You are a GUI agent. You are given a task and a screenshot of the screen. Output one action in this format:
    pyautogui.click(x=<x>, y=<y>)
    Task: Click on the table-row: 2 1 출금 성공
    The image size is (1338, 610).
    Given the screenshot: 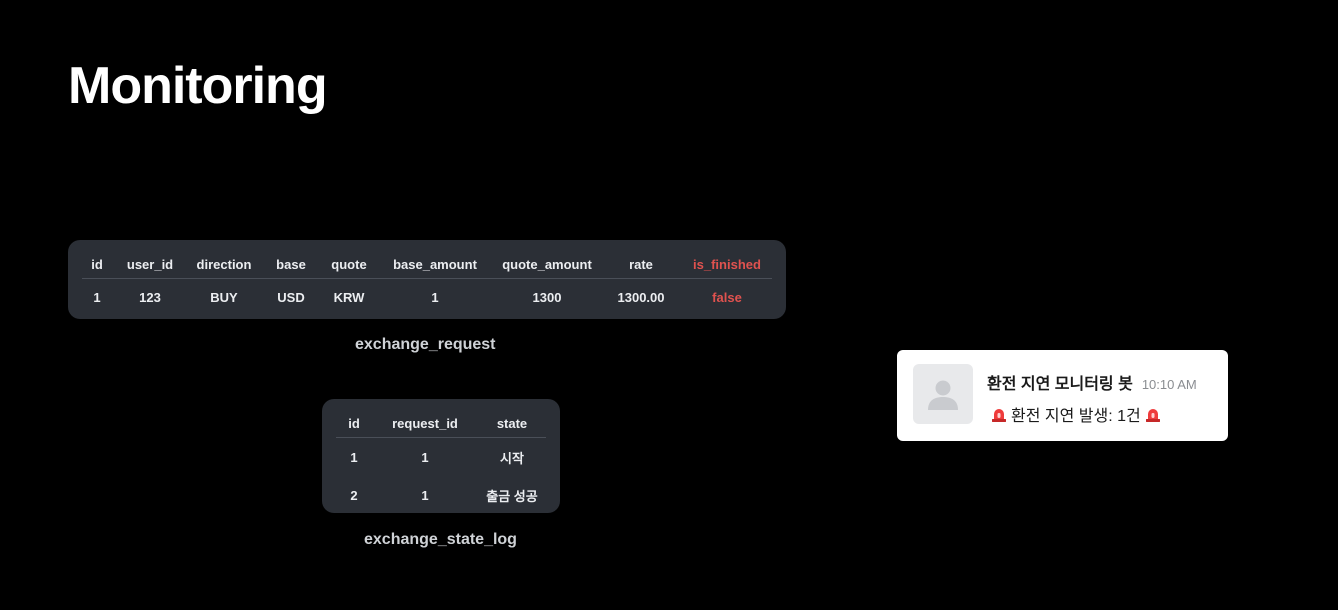 What is the action you would take?
    pyautogui.click(x=441, y=495)
    